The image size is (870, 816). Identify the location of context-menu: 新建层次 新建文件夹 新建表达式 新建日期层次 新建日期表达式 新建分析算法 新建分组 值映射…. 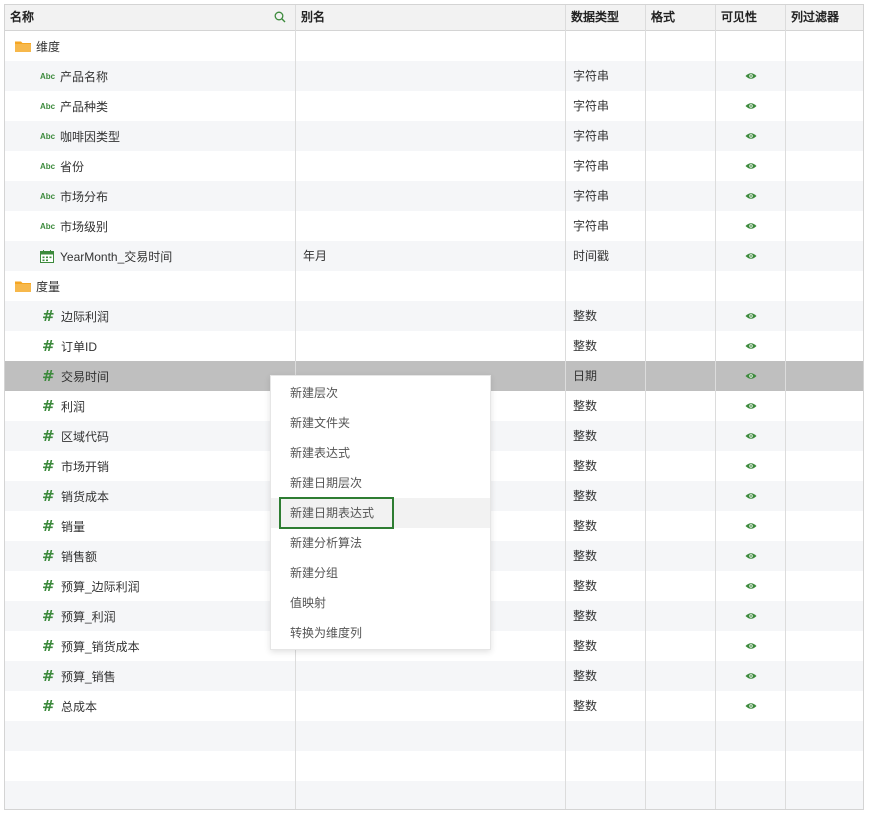
(380, 512).